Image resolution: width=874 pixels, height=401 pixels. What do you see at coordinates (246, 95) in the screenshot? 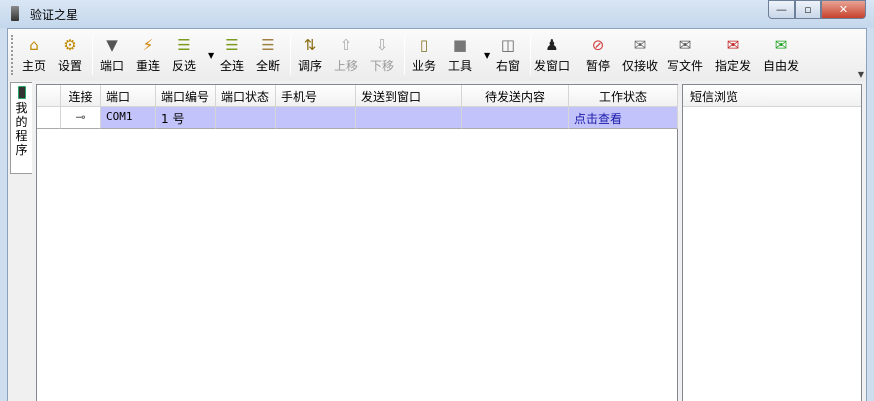
I see `column-header: 端口状态` at bounding box center [246, 95].